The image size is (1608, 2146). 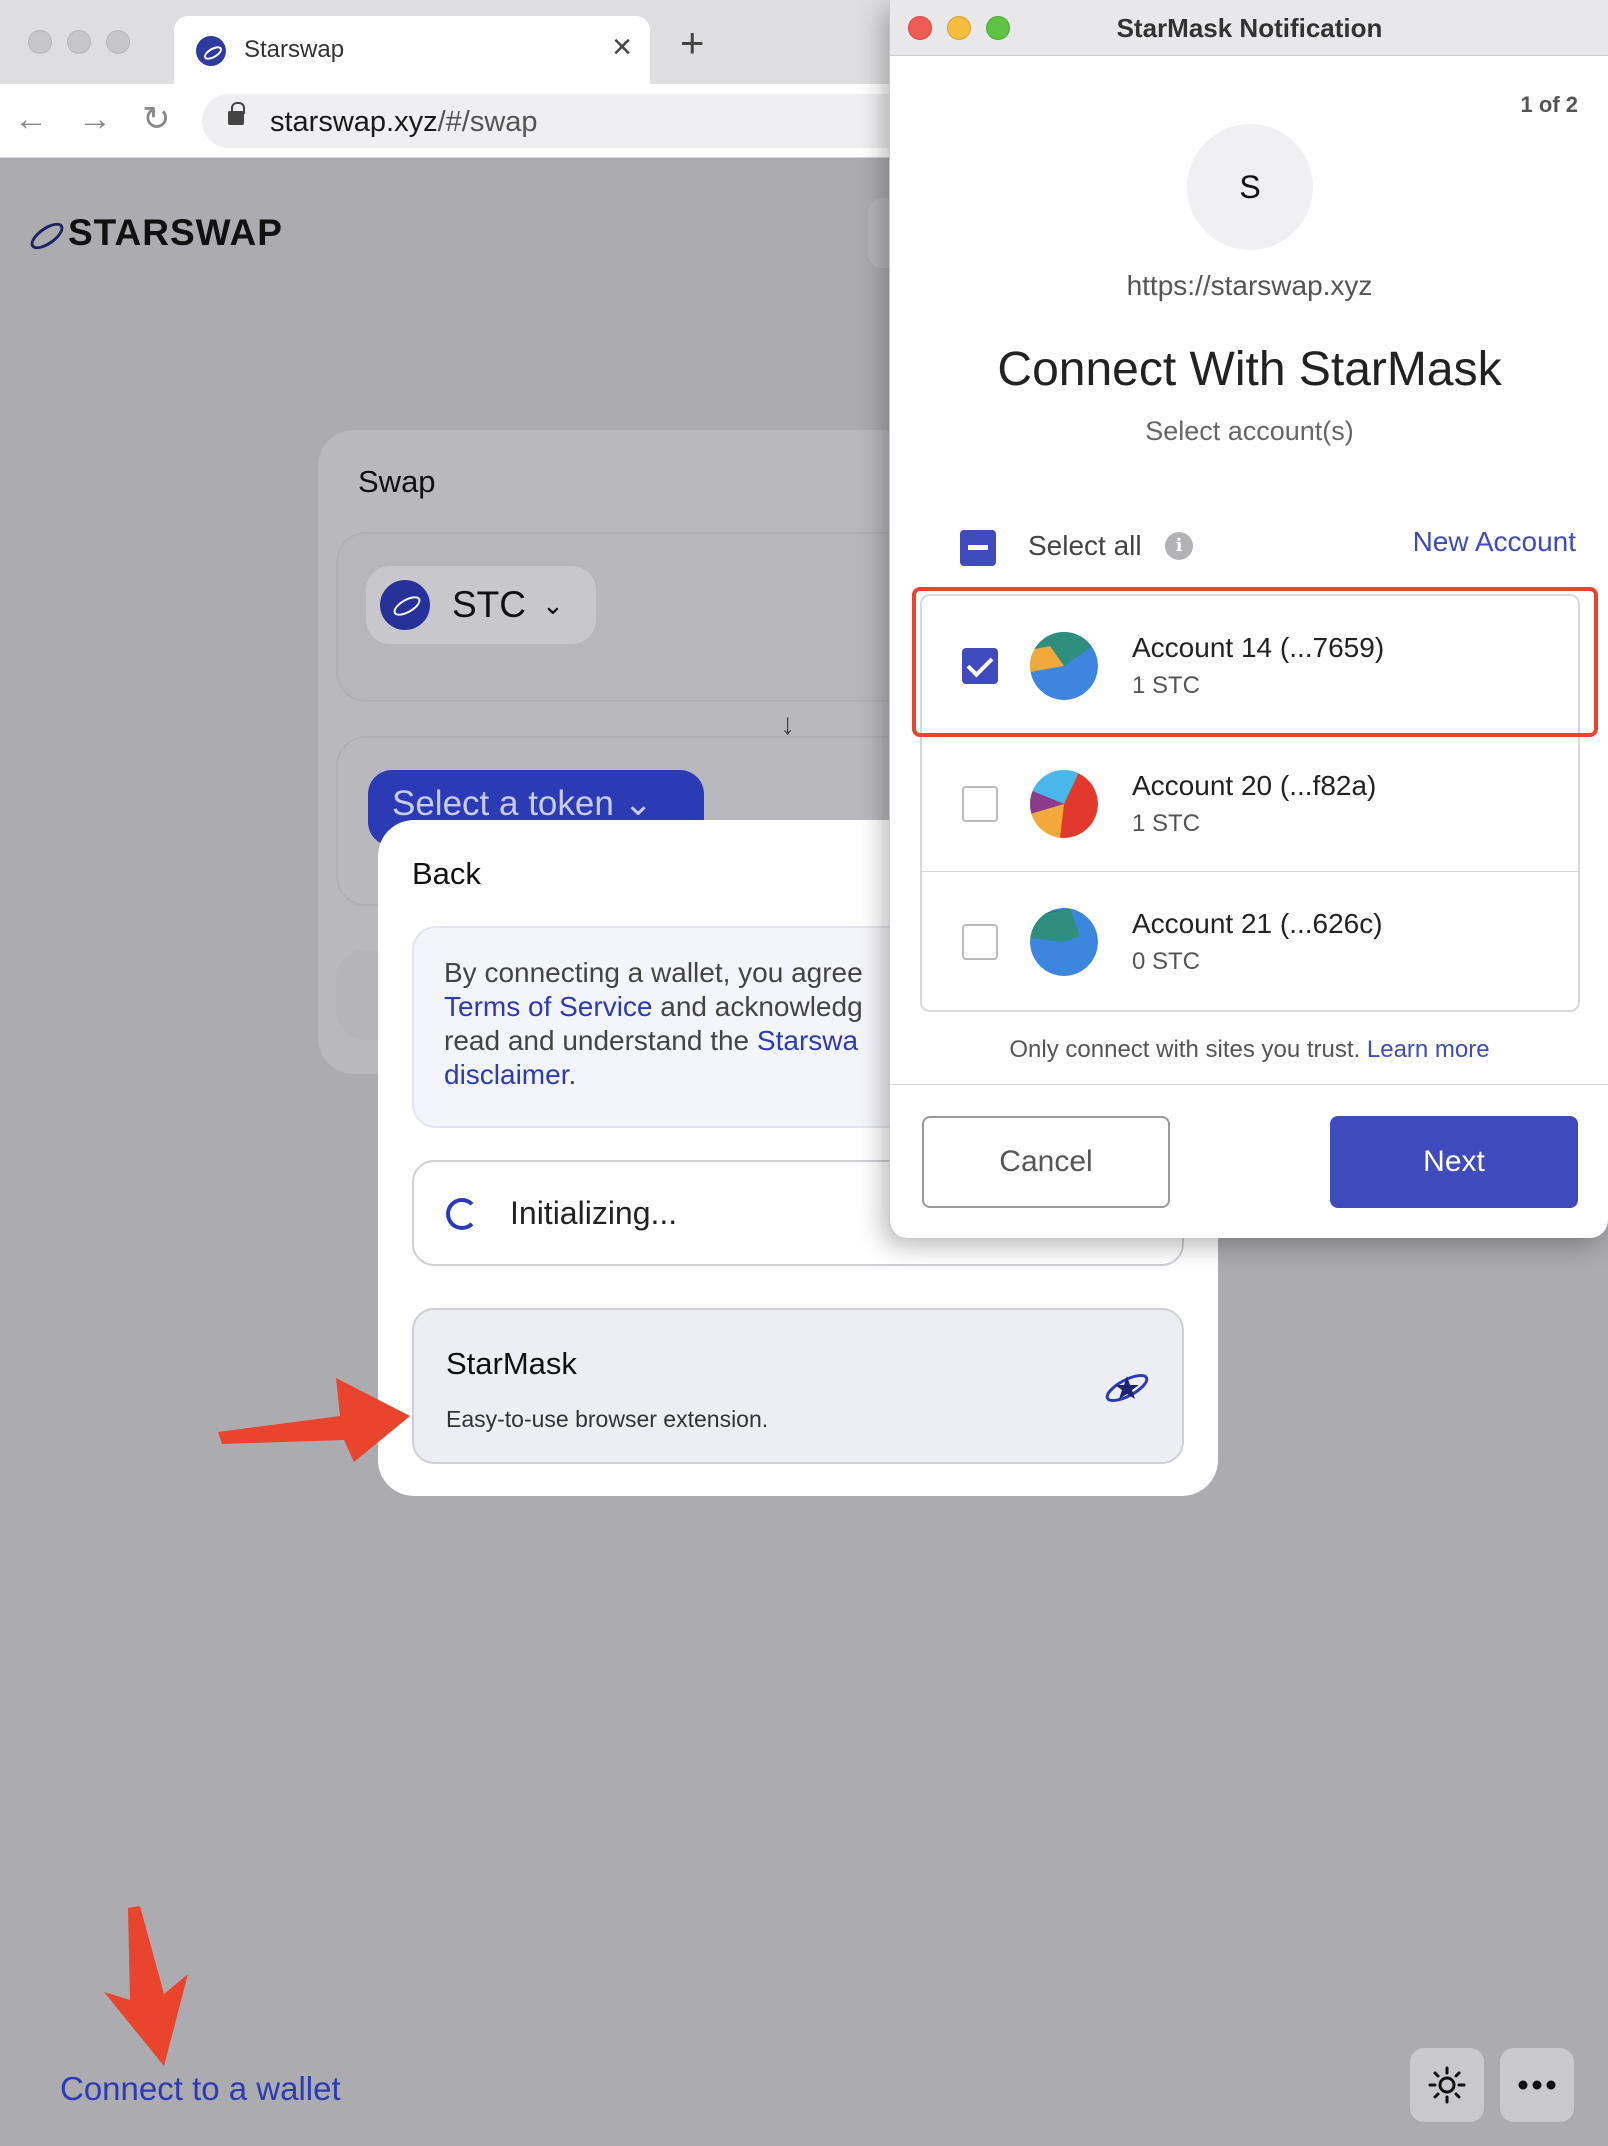 What do you see at coordinates (1179, 546) in the screenshot?
I see `info-icon: i` at bounding box center [1179, 546].